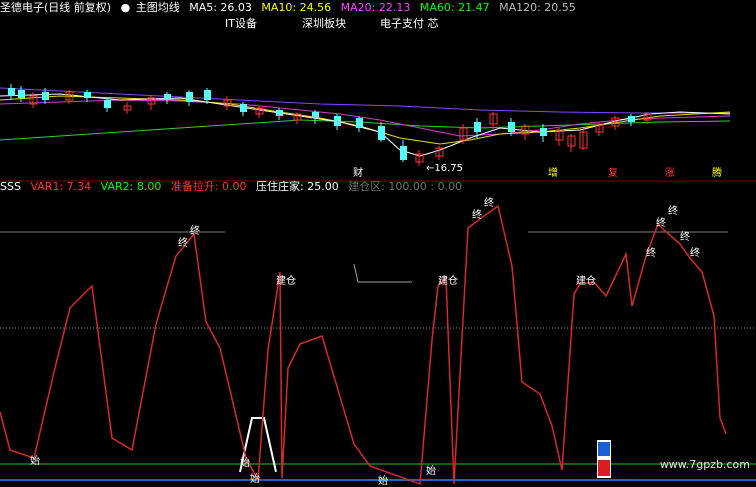 Image resolution: width=756 pixels, height=487 pixels. Describe the element at coordinates (613, 172) in the screenshot. I see `event-tag-fu: 复` at that location.